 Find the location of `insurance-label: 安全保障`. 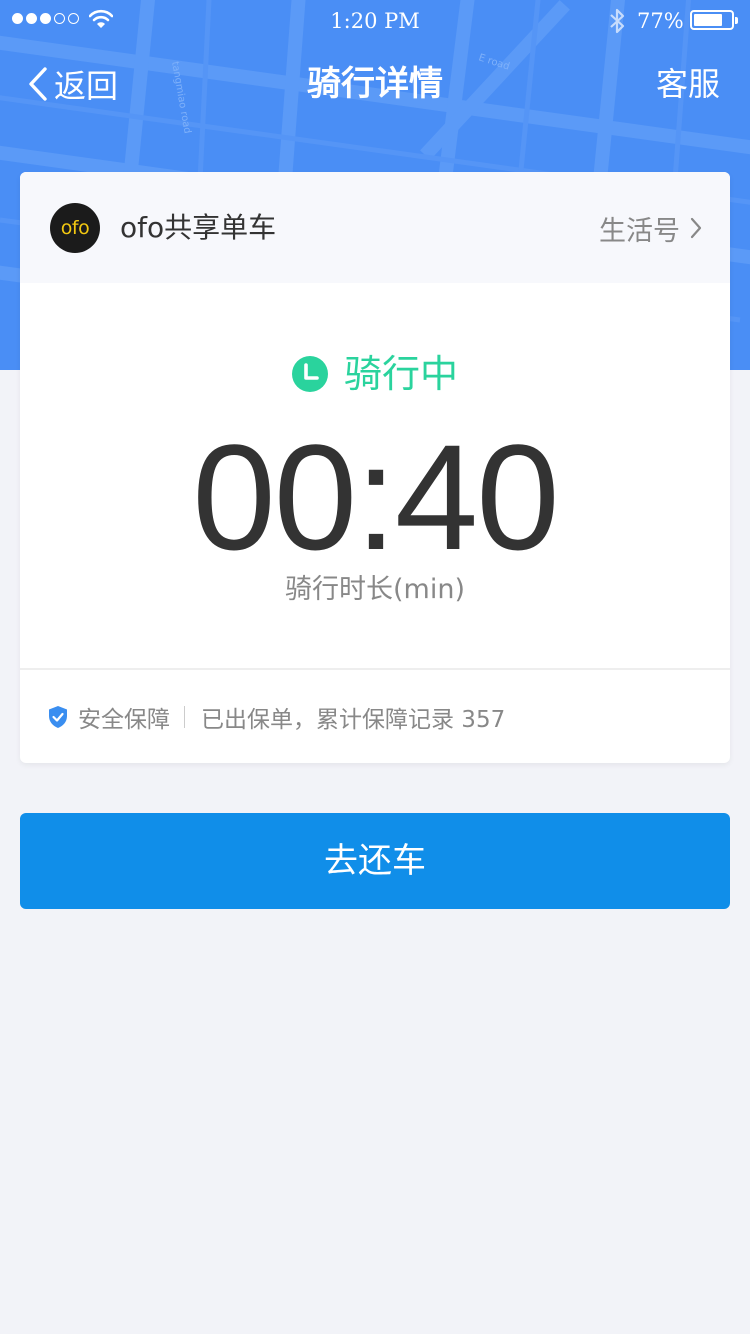

insurance-label: 安全保障 is located at coordinates (124, 720).